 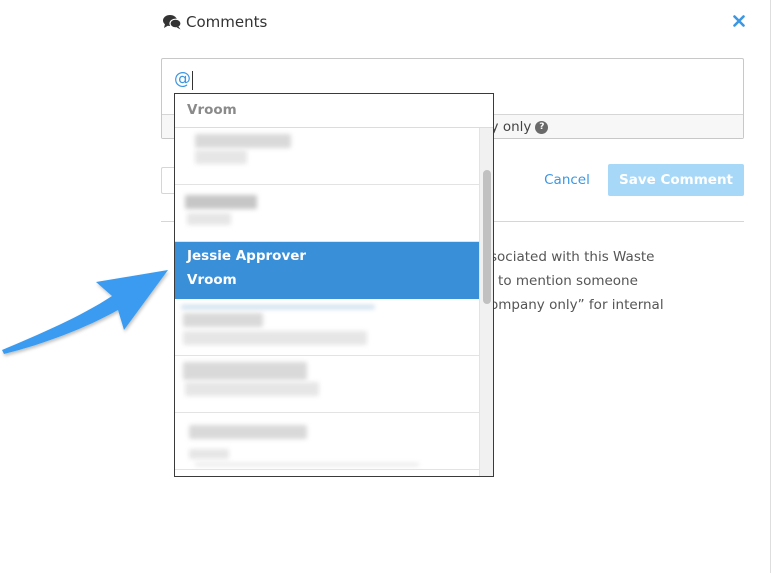 I want to click on dropdown-scrollbar, so click(x=486, y=302).